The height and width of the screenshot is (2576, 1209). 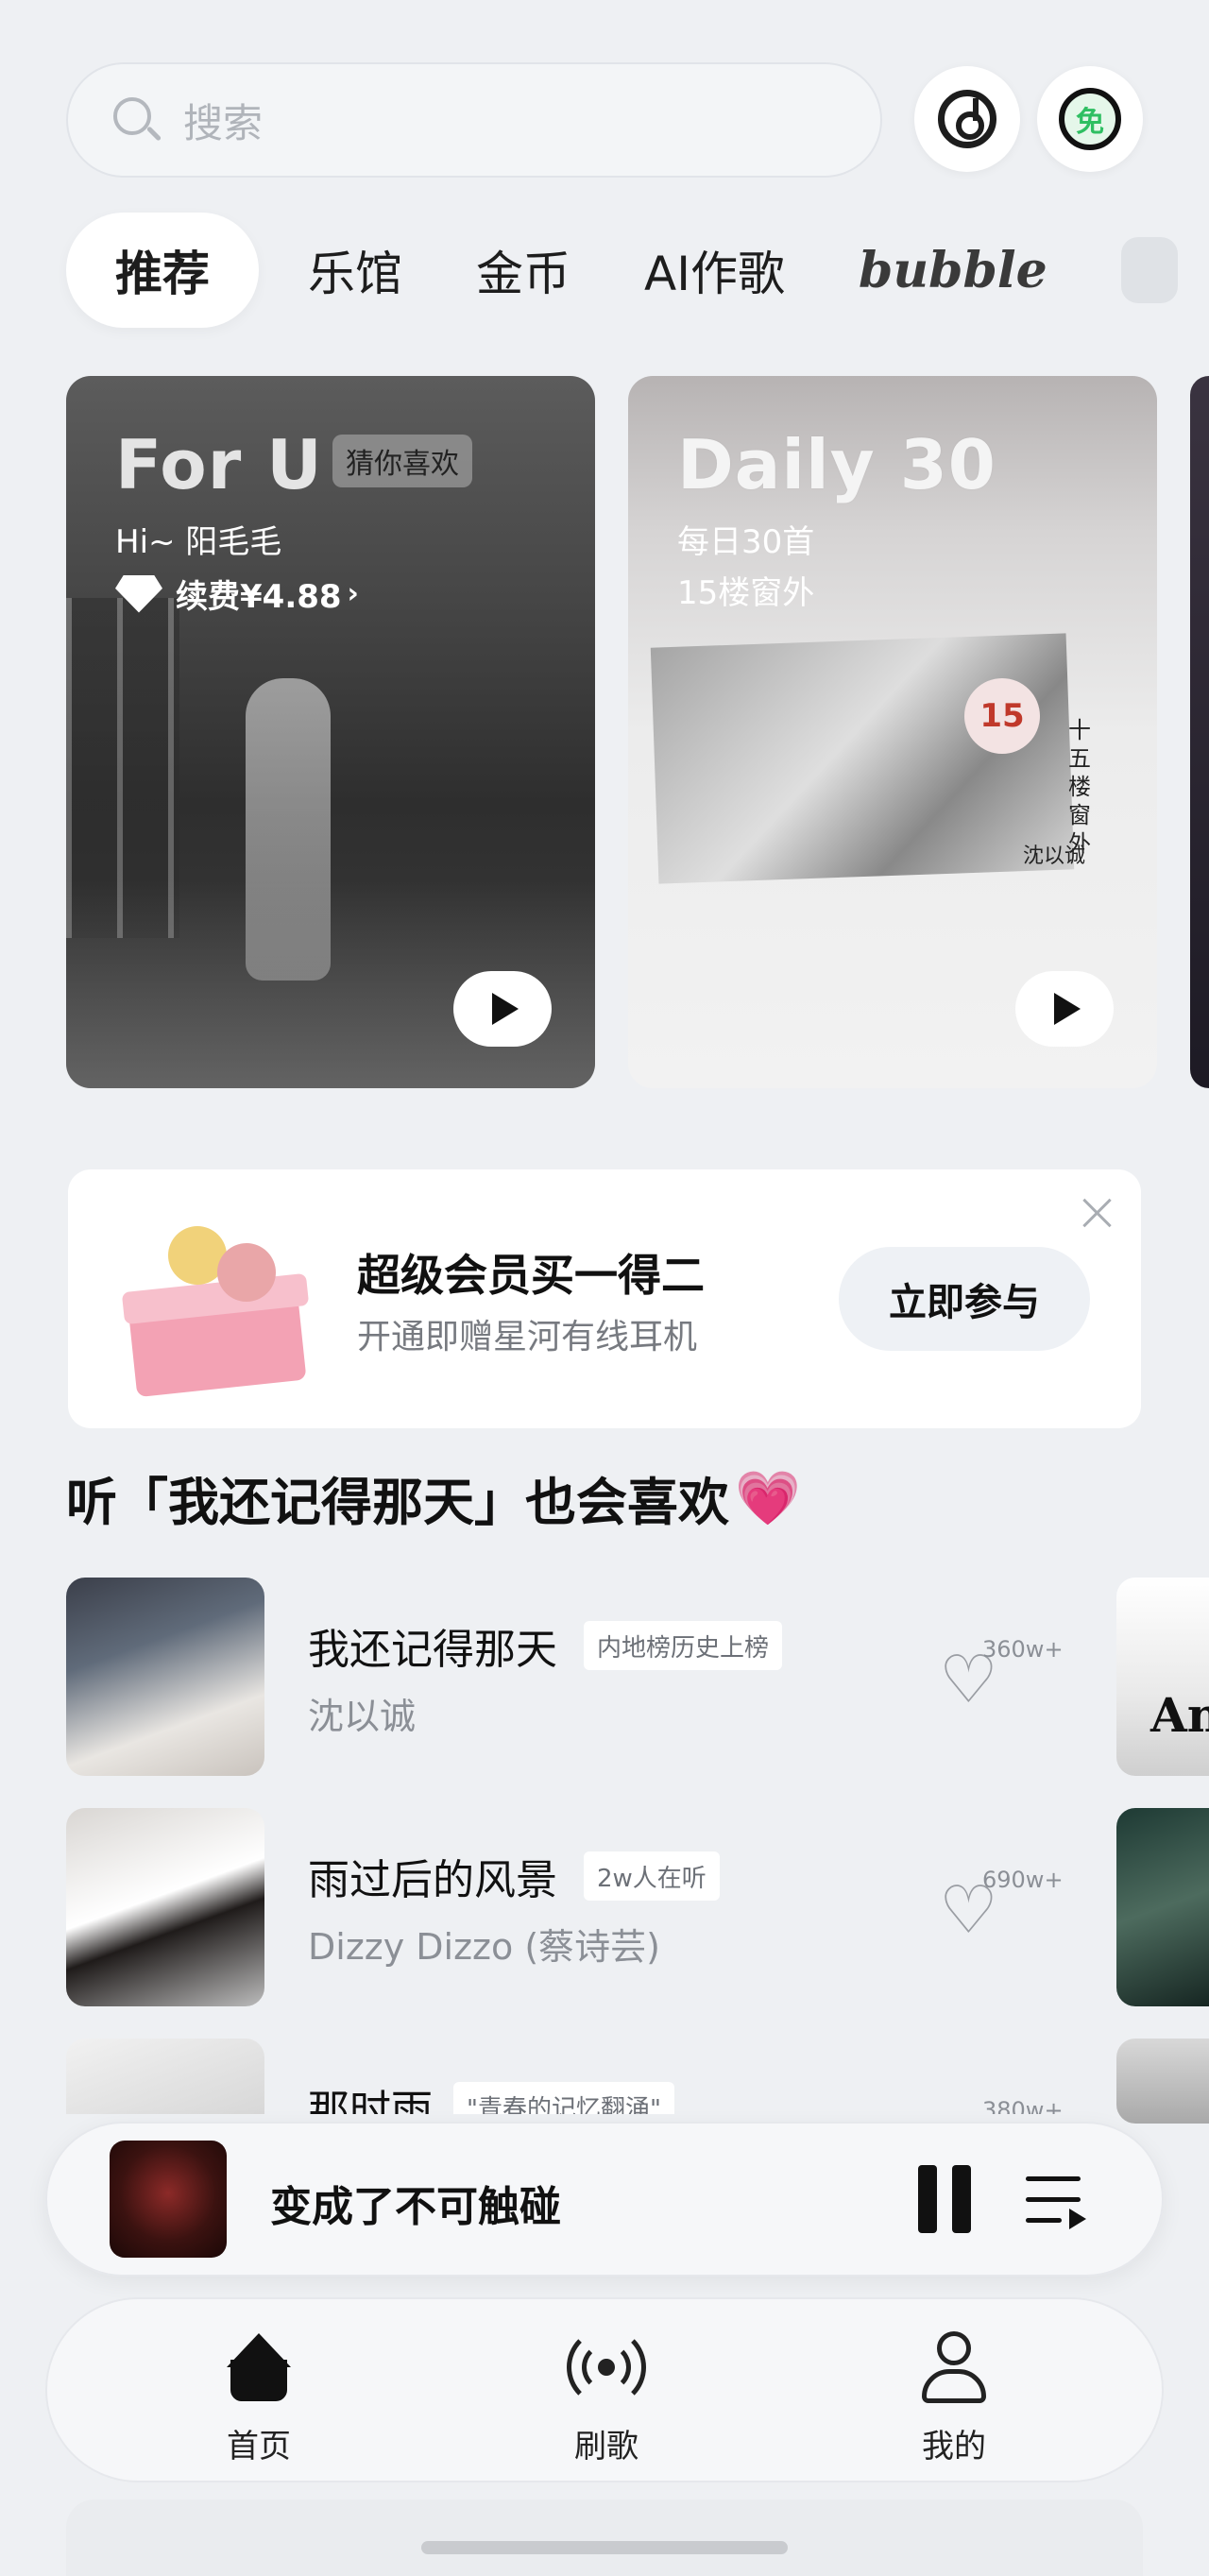 I want to click on music-recognition-button, so click(x=967, y=119).